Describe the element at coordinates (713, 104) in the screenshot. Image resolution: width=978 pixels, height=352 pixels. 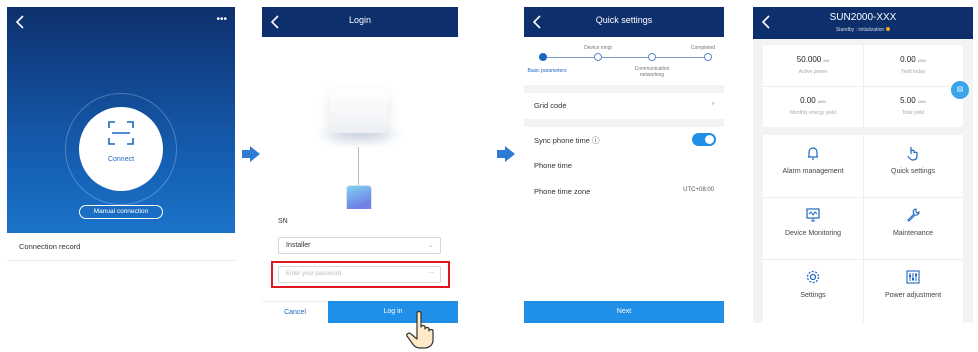
I see `chevron-right-icon: ›` at that location.